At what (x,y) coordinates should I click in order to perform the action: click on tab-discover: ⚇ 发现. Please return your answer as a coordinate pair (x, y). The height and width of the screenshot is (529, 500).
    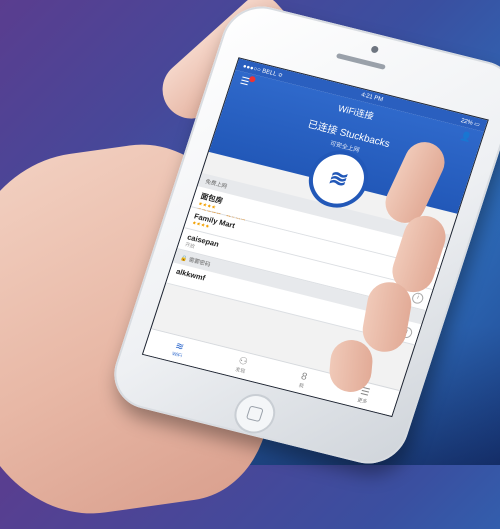
    Looking at the image, I should click on (241, 365).